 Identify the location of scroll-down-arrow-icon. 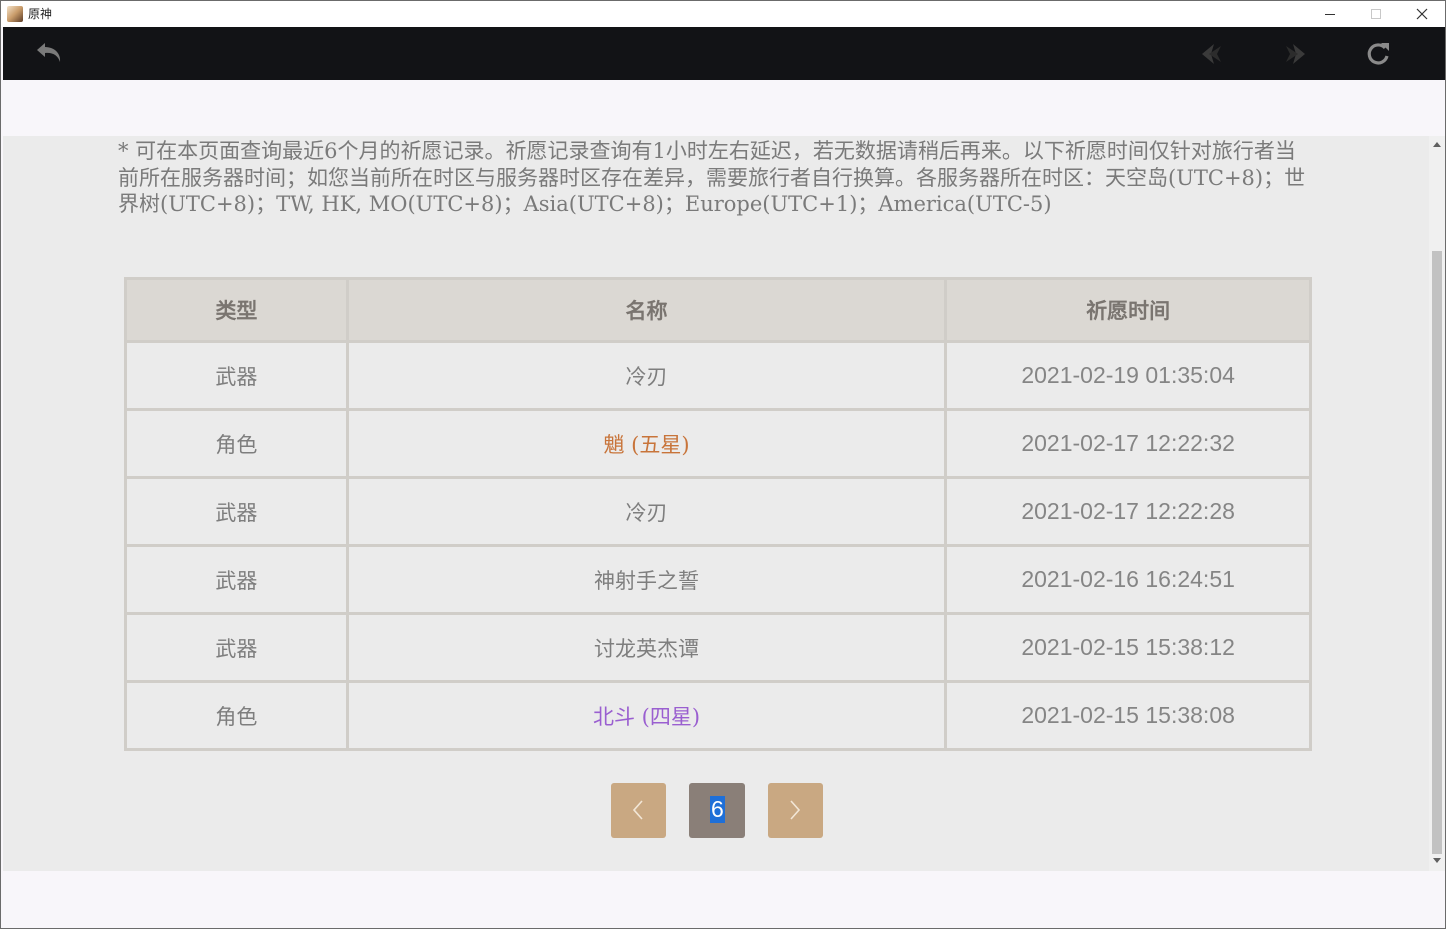
(1437, 860).